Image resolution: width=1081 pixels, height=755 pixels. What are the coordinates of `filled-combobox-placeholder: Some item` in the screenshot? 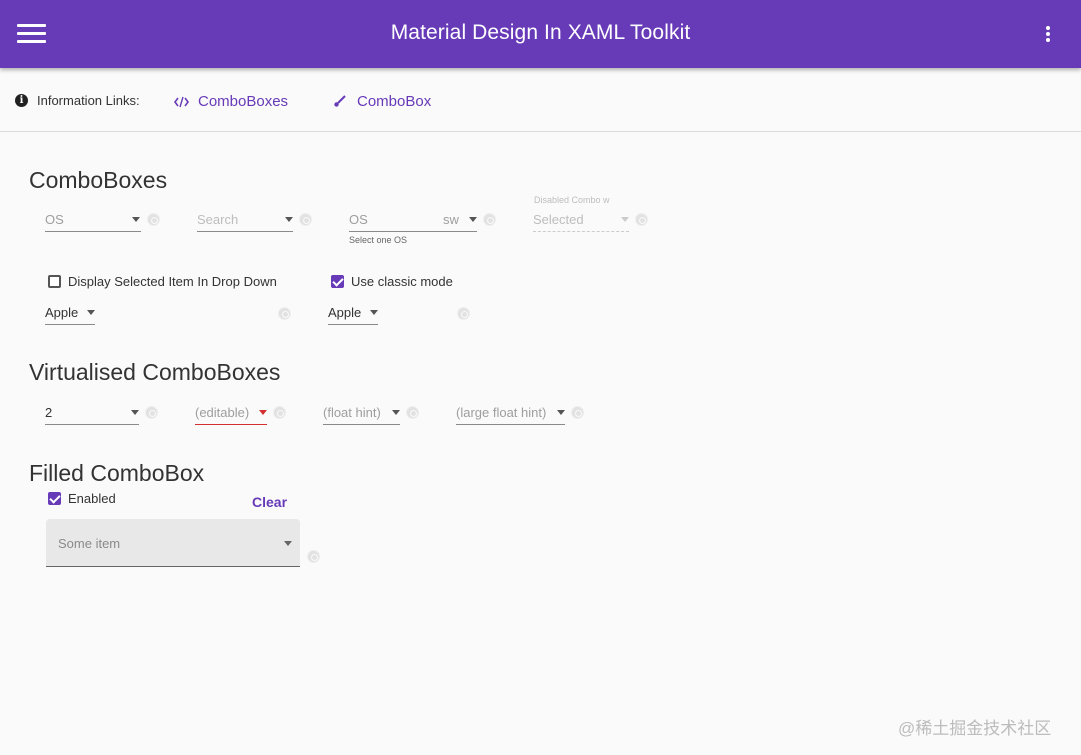 It's located at (89, 543).